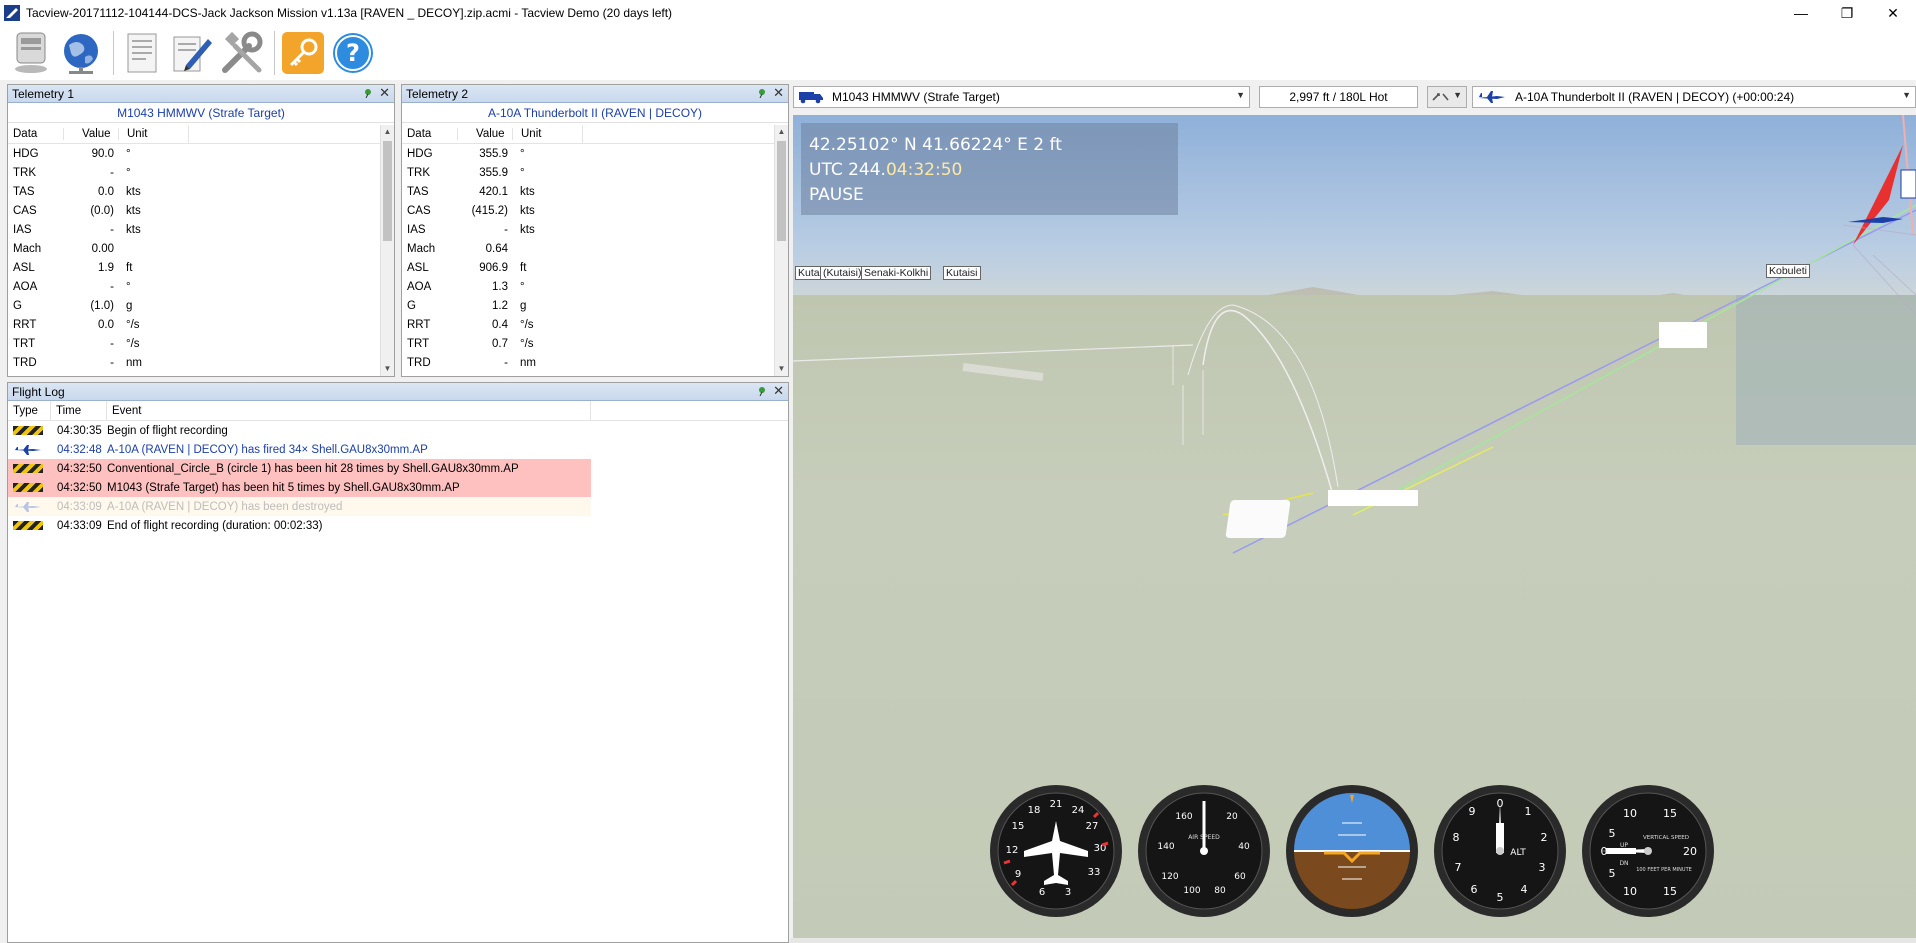 The image size is (1916, 943). I want to click on map-label-kuta: Kuta, so click(809, 273).